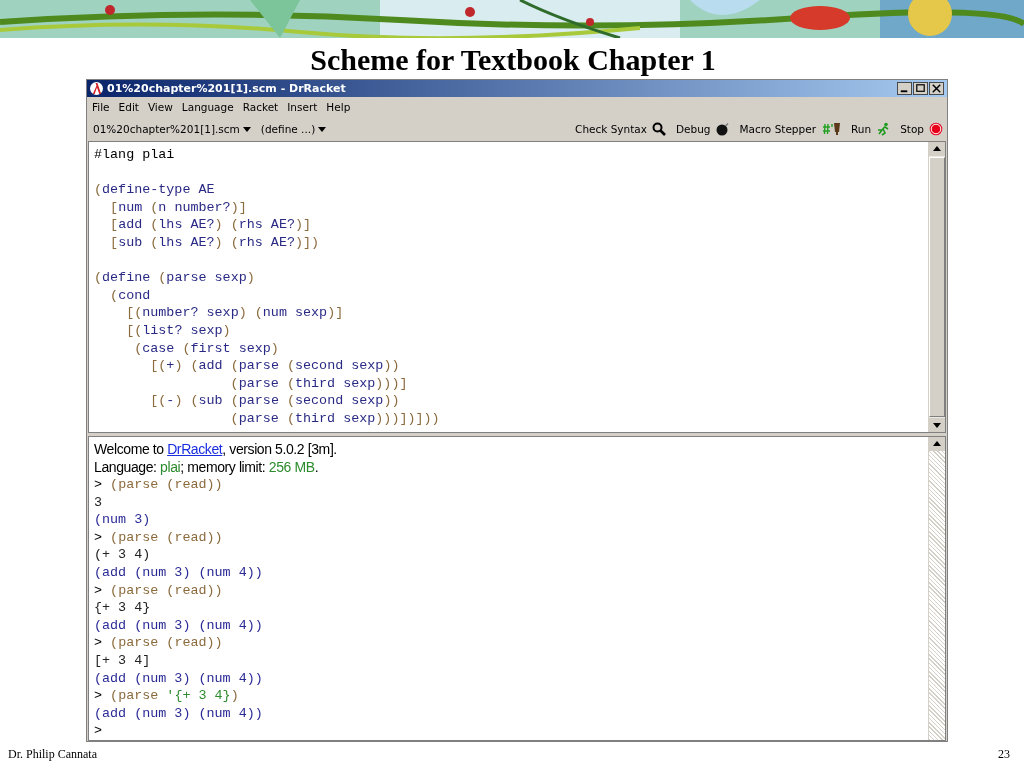  I want to click on toolbar-button: Stop, so click(921, 129).